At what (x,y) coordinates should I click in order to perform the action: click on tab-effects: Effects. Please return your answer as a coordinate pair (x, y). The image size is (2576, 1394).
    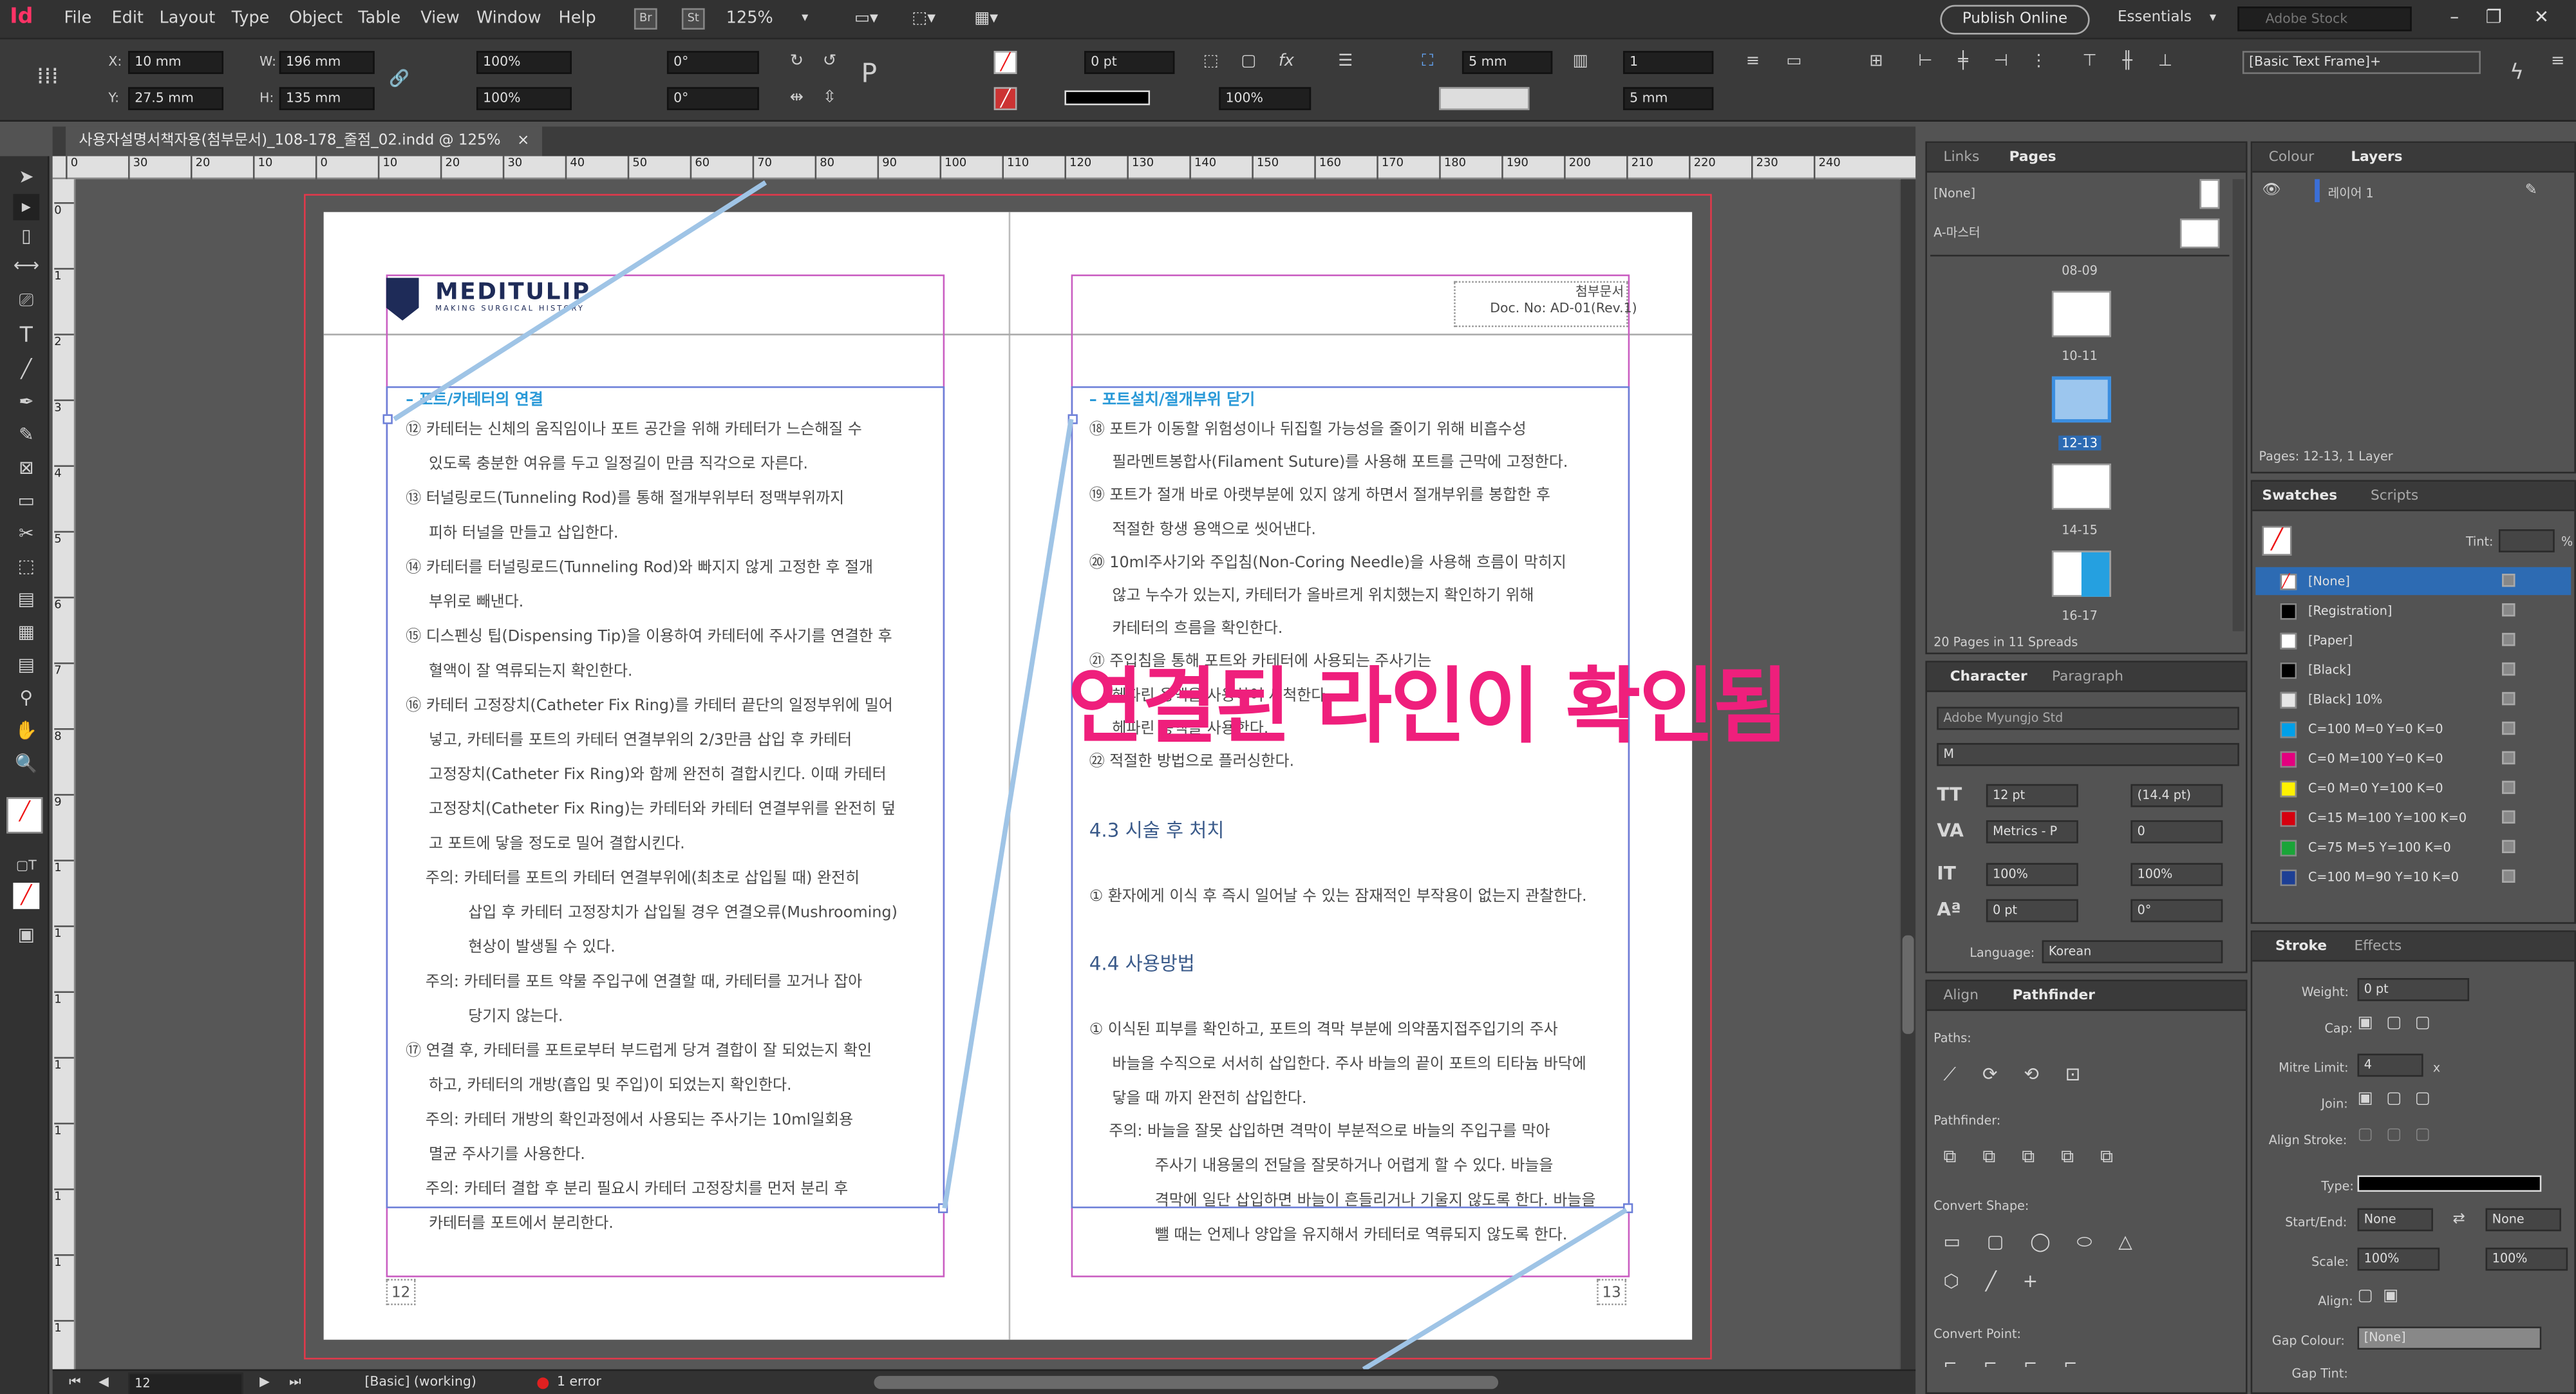
    Looking at the image, I should click on (2378, 947).